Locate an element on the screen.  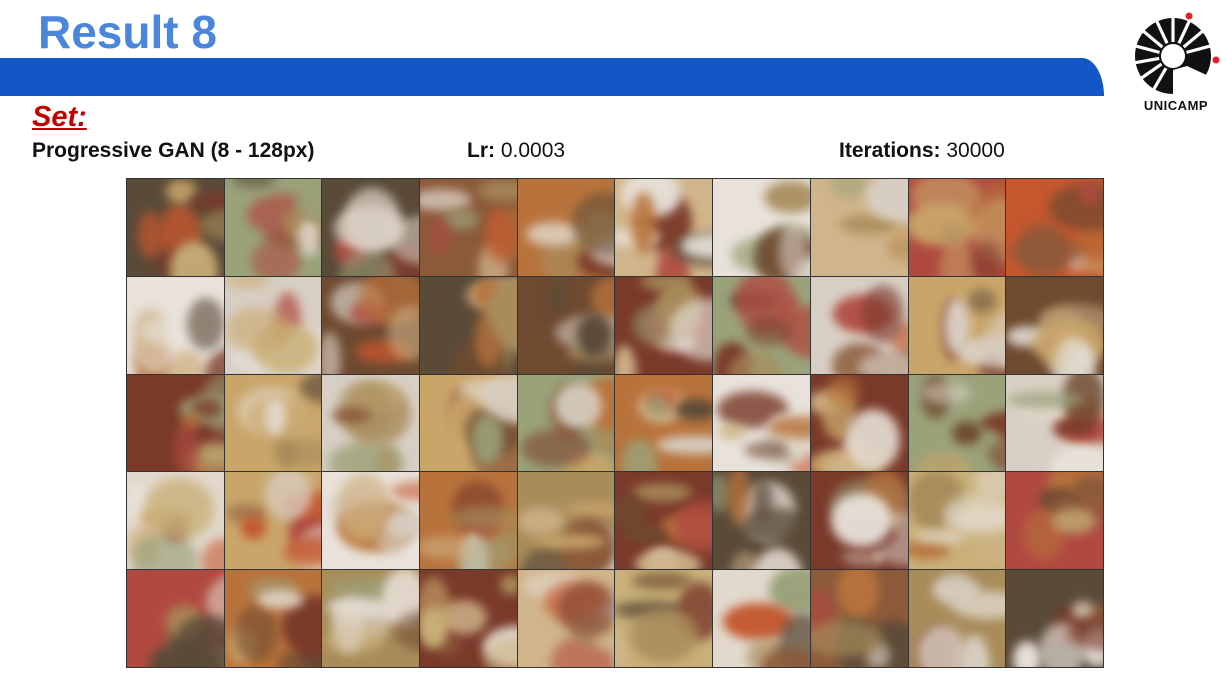
iterations-label: Iterations: is located at coordinates (890, 150).